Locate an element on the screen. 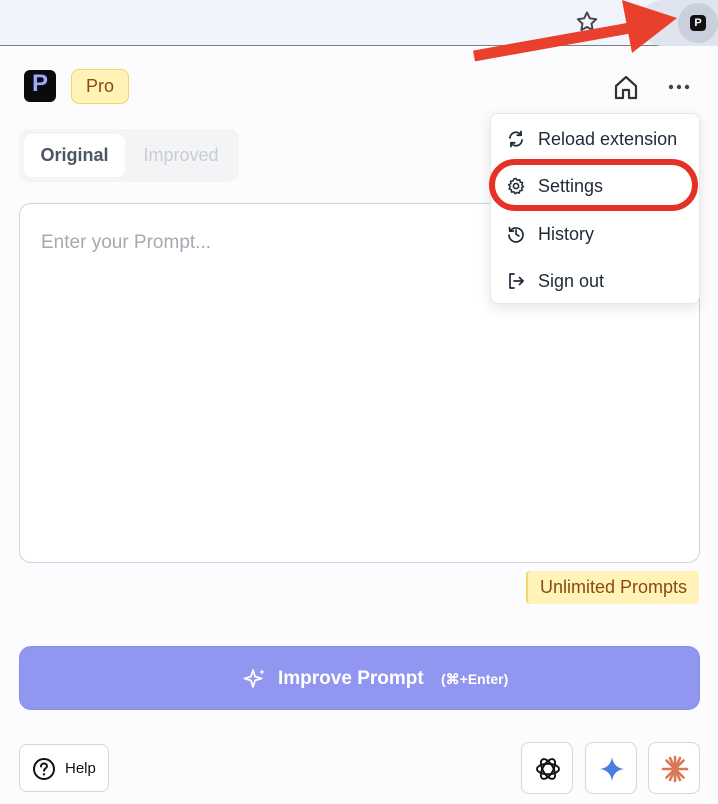  home-icon is located at coordinates (626, 87).